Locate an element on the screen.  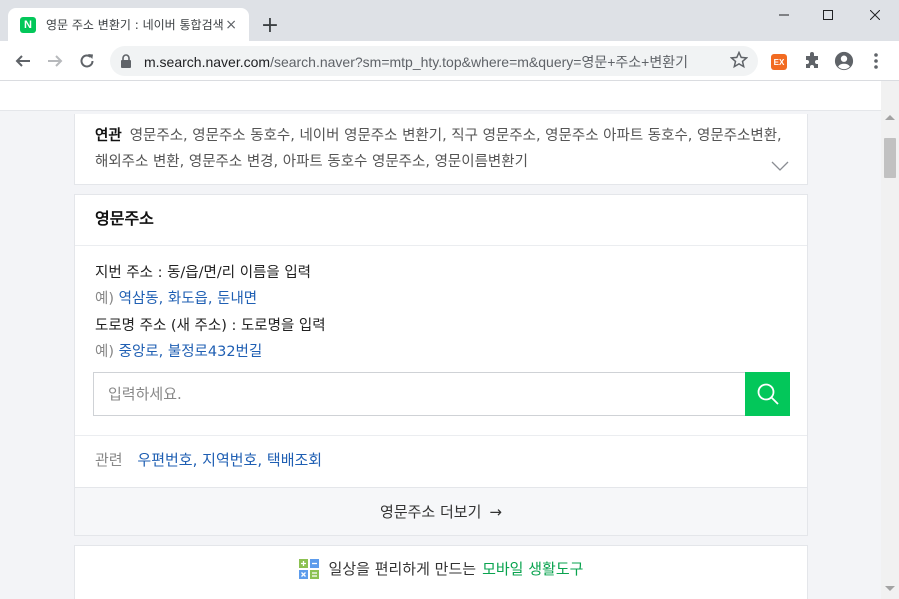
naver-favicon-icon: N is located at coordinates (28, 24).